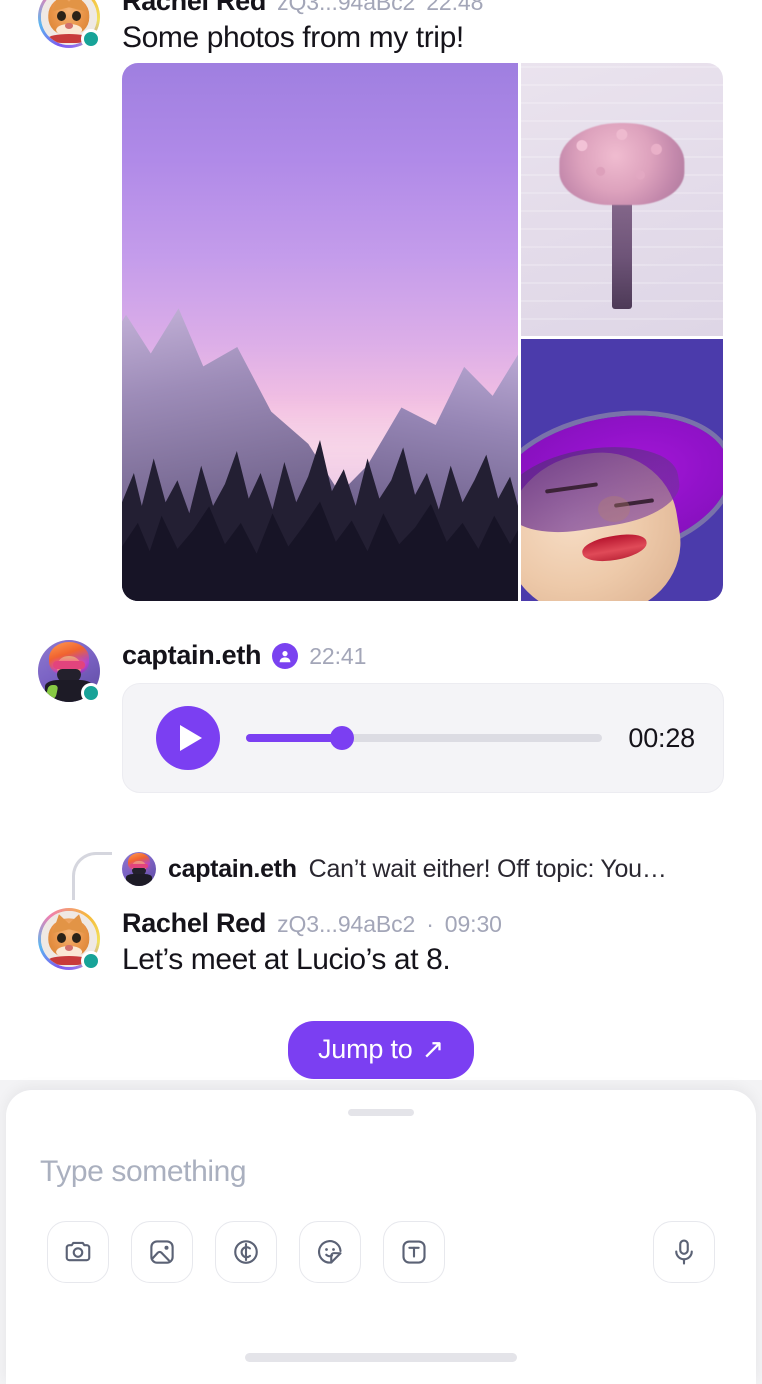 This screenshot has height=1384, width=762. I want to click on attachment-portrait-photo, so click(622, 470).